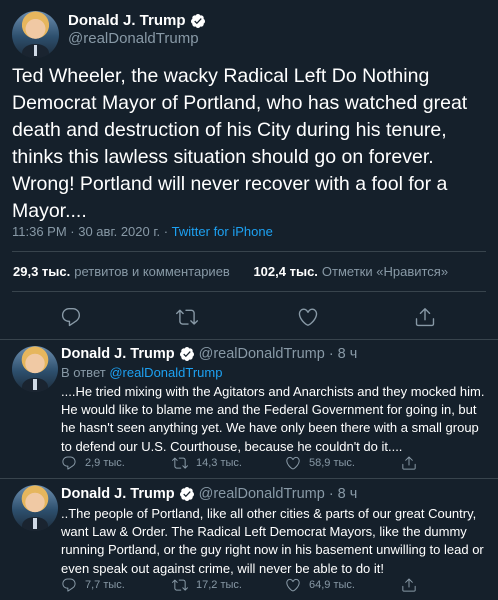  I want to click on like-count: 64,9 тыс., so click(332, 585).